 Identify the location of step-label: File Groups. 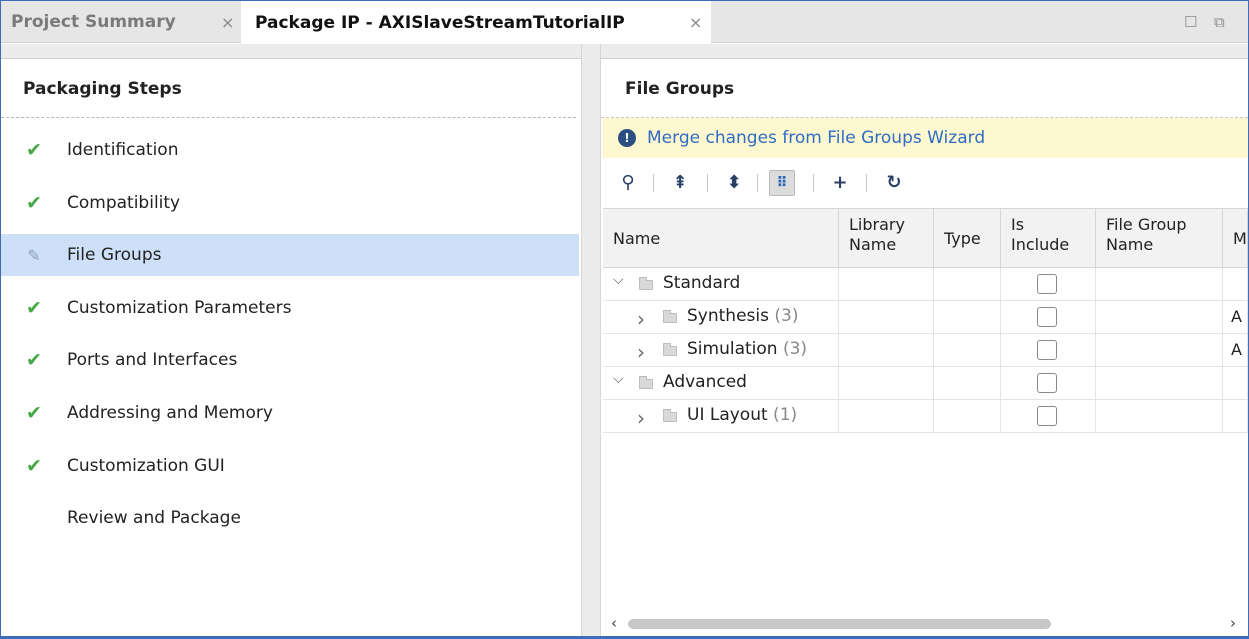
(114, 255).